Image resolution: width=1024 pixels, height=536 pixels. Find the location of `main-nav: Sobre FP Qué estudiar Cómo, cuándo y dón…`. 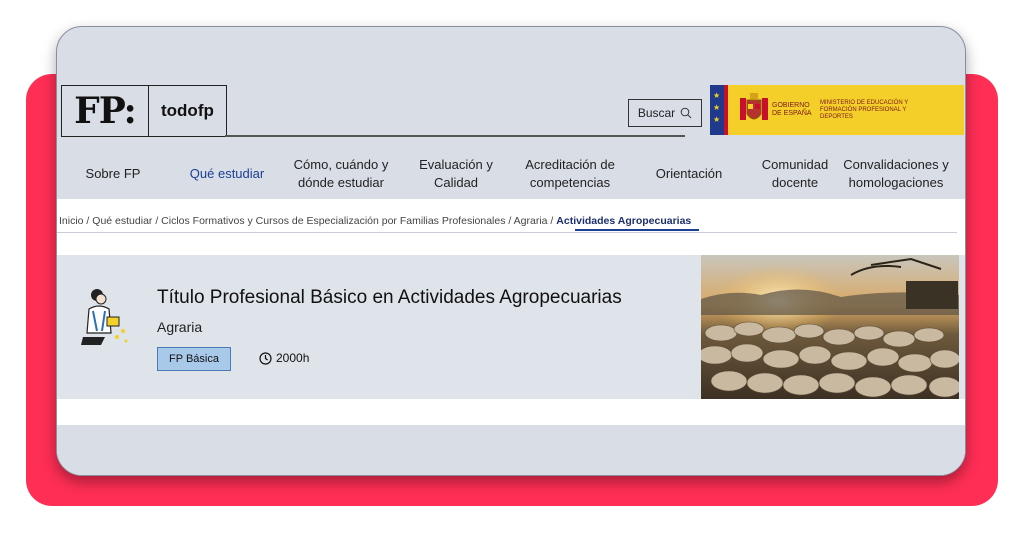

main-nav: Sobre FP Qué estudiar Cómo, cuándo y dón… is located at coordinates (511, 174).